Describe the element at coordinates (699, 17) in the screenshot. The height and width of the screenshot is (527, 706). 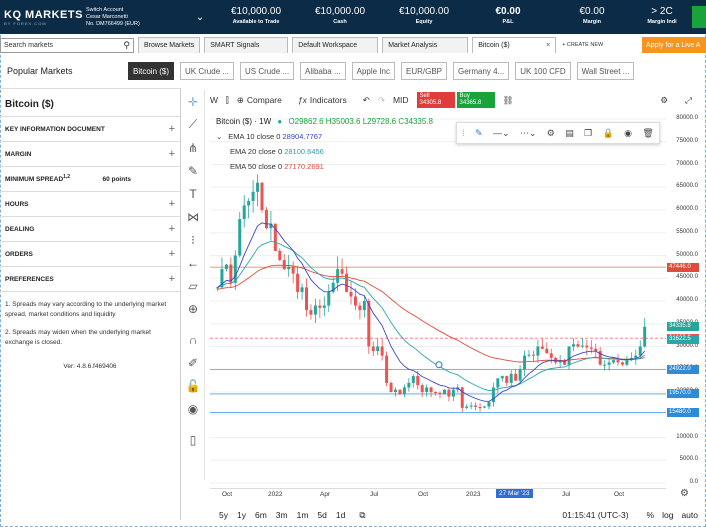
I see `deposit-button` at that location.